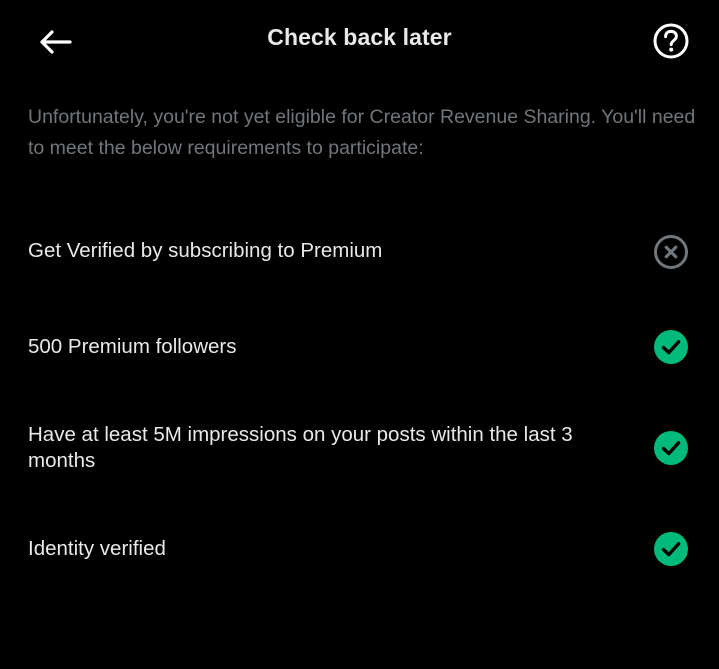 This screenshot has height=669, width=719. I want to click on question-circle-icon, so click(671, 41).